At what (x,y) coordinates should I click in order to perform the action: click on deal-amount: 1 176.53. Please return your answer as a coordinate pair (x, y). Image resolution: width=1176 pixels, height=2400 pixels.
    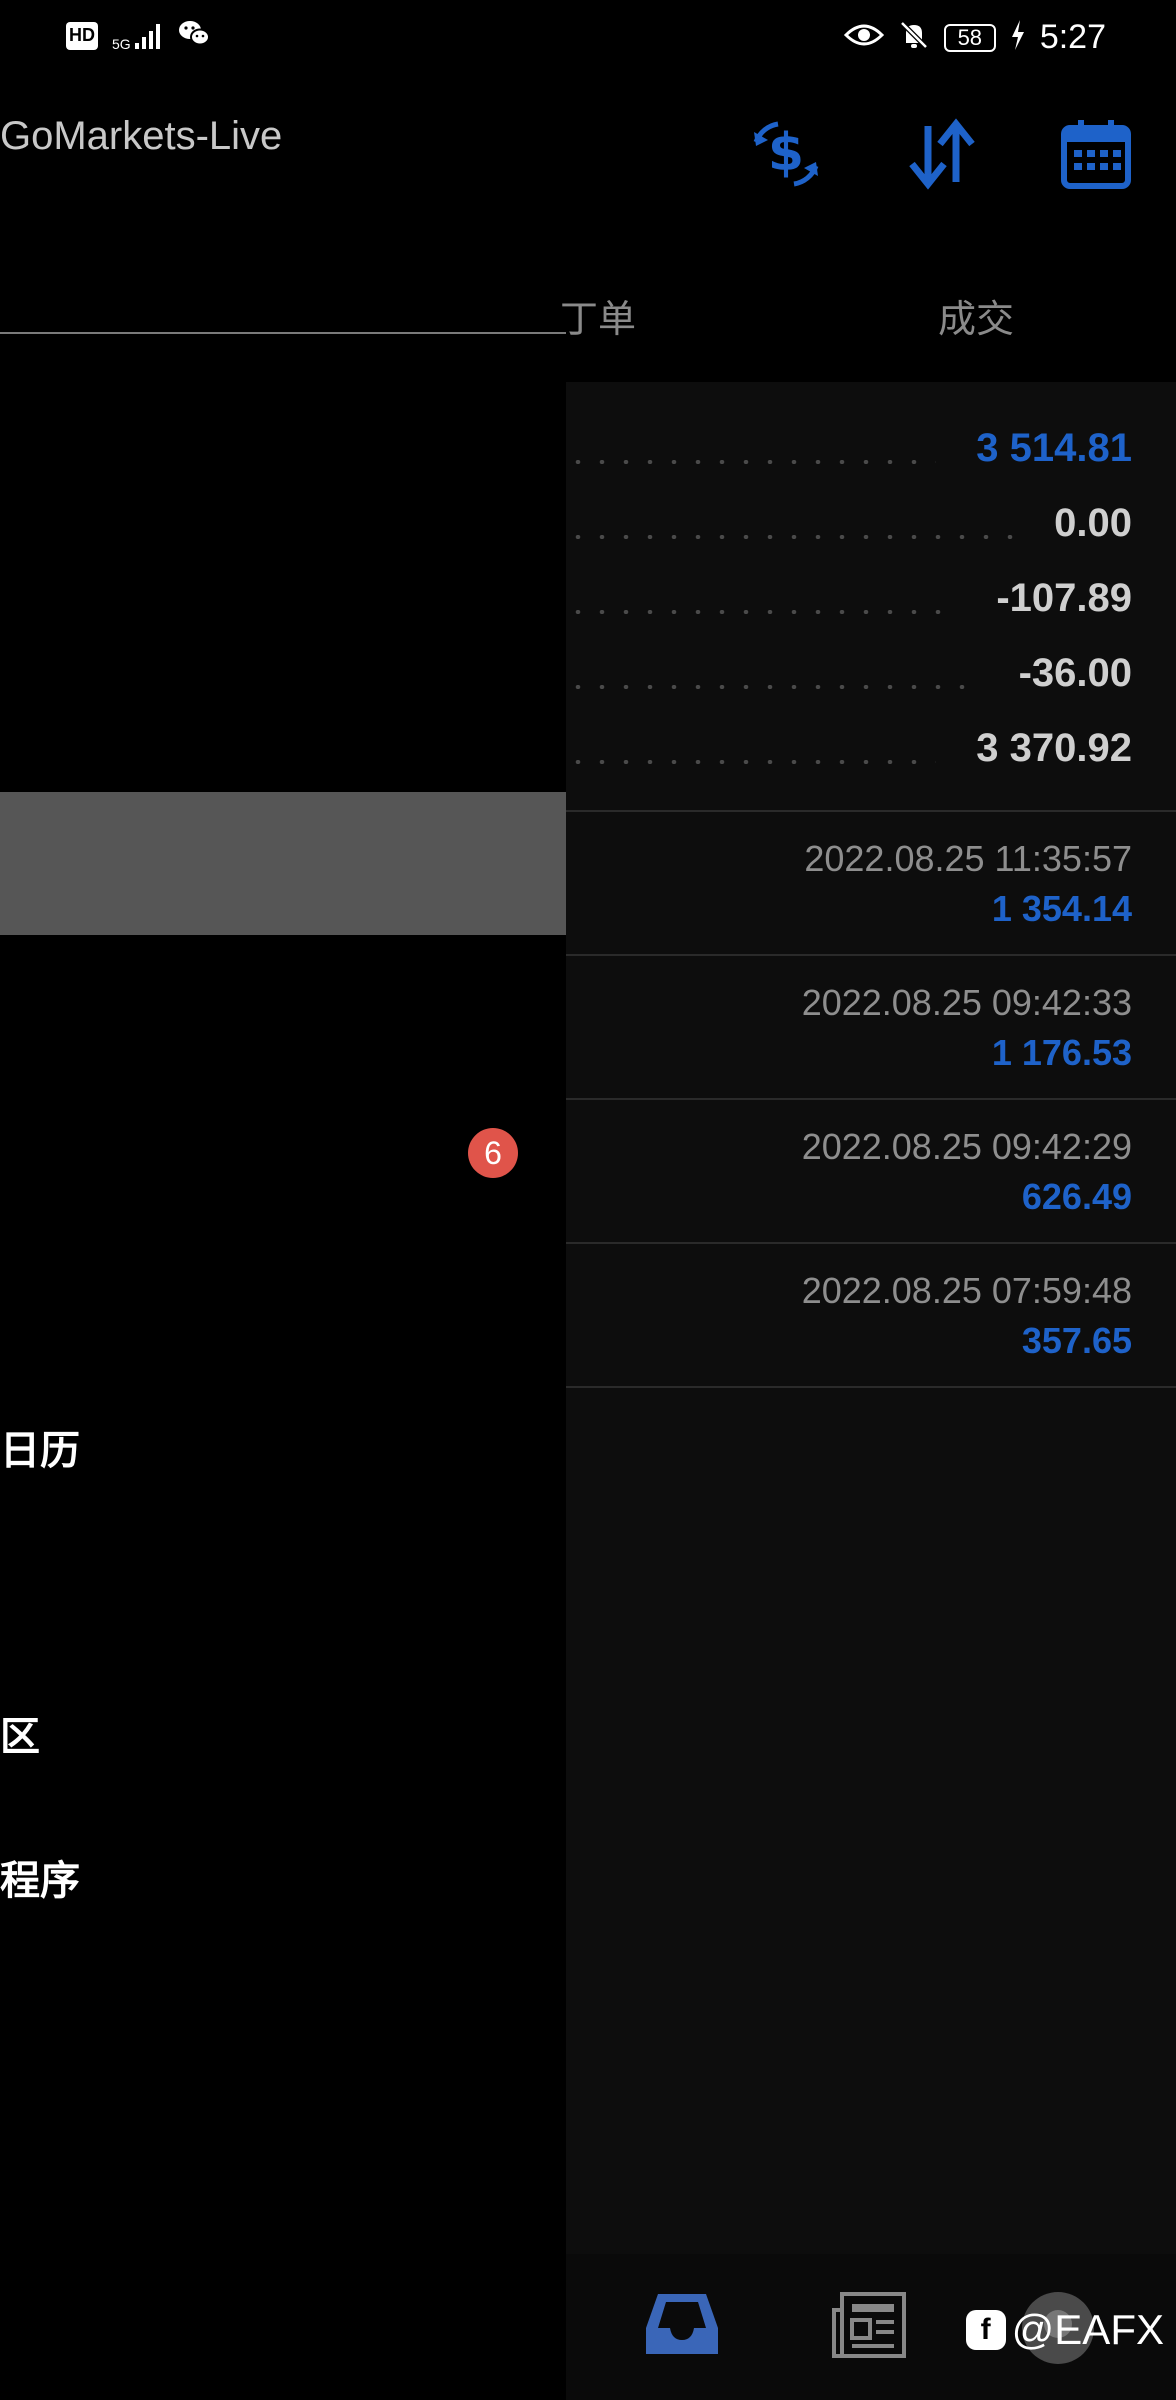
    Looking at the image, I should click on (1061, 1052).